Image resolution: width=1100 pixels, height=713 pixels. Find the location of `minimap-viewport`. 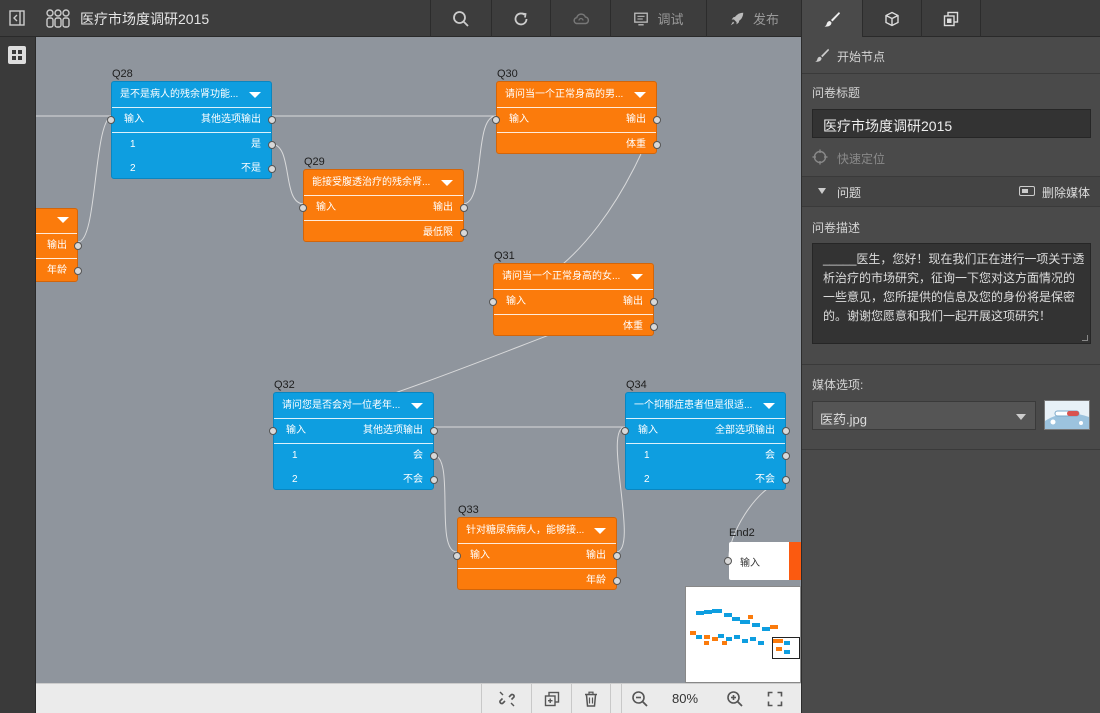

minimap-viewport is located at coordinates (786, 648).